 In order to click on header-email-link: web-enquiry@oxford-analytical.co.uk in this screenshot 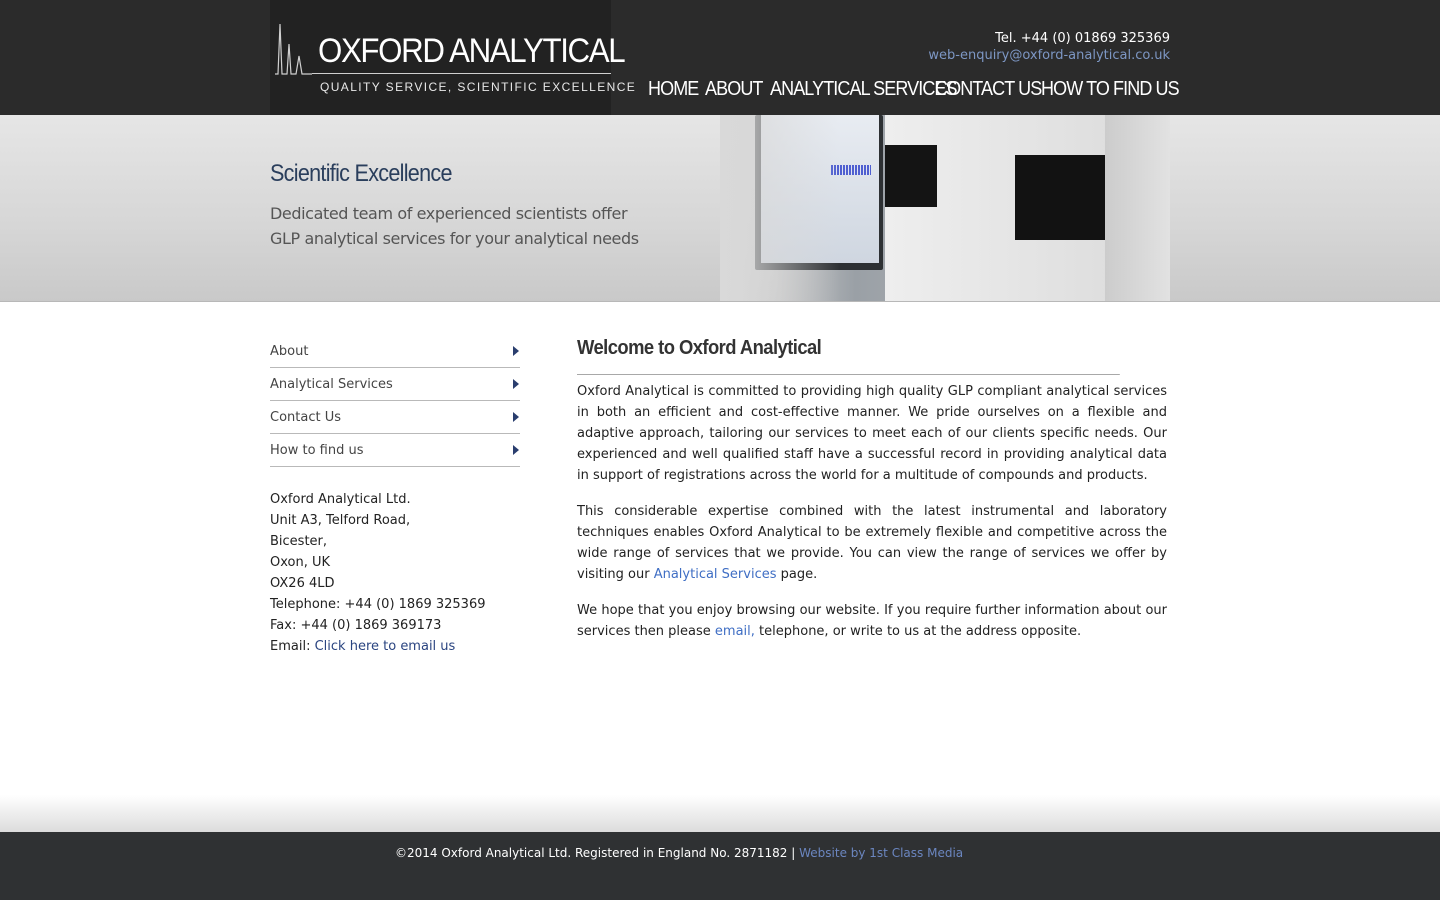, I will do `click(1049, 55)`.